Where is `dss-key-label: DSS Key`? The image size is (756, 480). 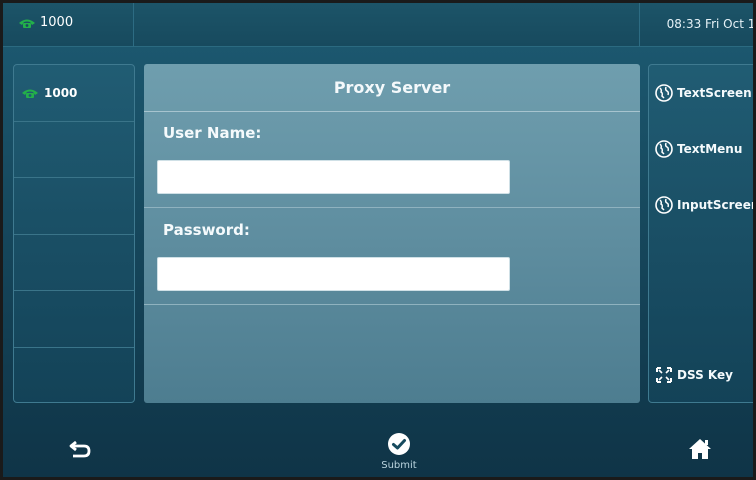 dss-key-label: DSS Key is located at coordinates (705, 375).